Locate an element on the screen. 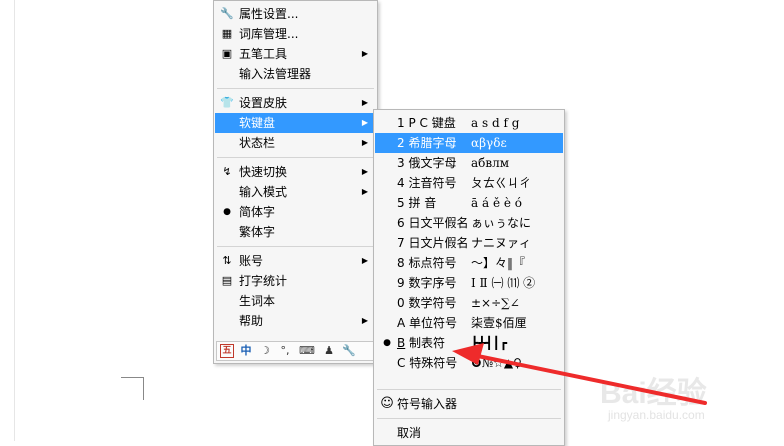  menu-item-status-bar: 状态栏 ▶ is located at coordinates (295, 143).